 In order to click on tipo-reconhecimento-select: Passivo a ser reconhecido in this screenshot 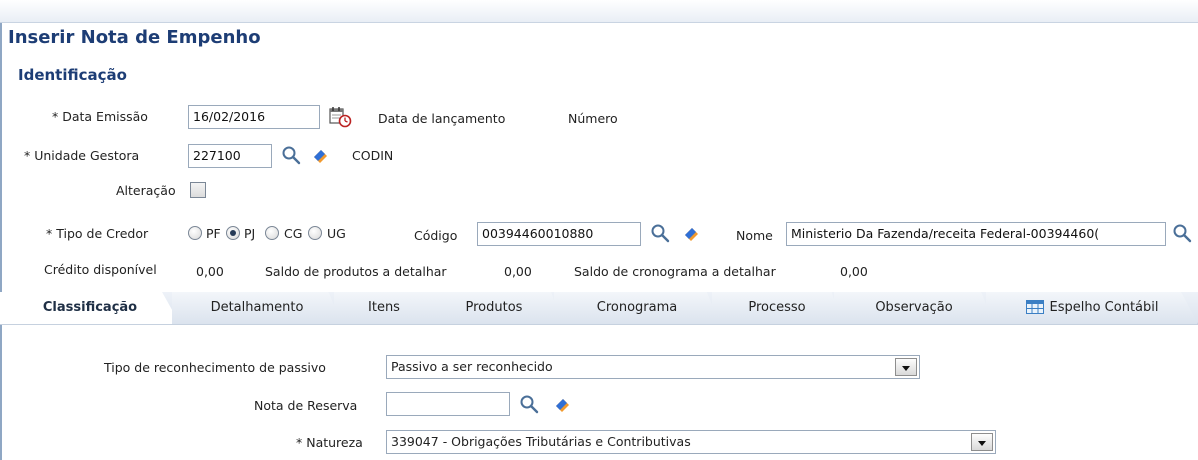, I will do `click(653, 367)`.